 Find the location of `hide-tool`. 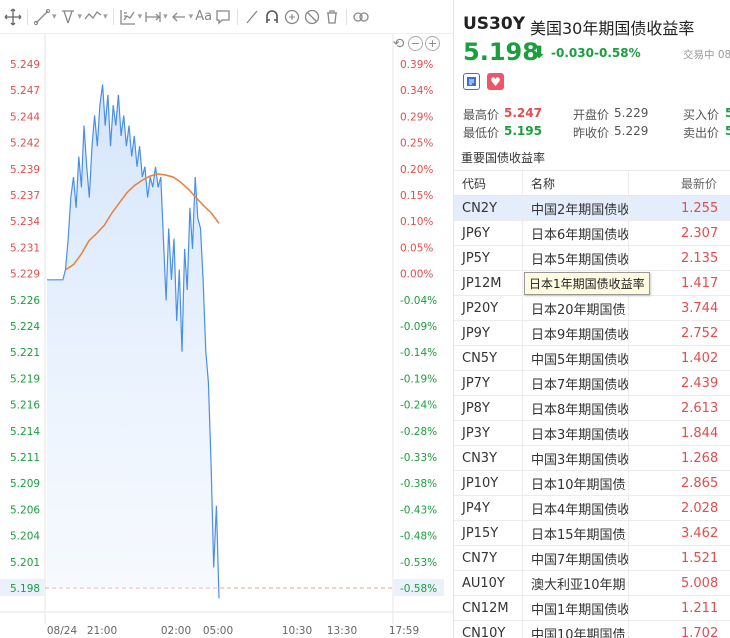

hide-tool is located at coordinates (312, 17).